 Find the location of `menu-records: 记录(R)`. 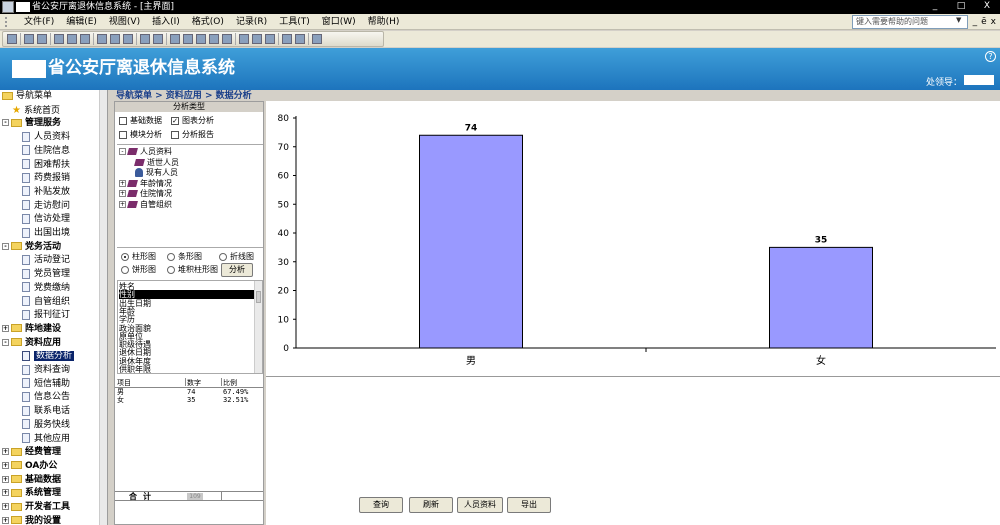

menu-records: 记录(R) is located at coordinates (251, 22).